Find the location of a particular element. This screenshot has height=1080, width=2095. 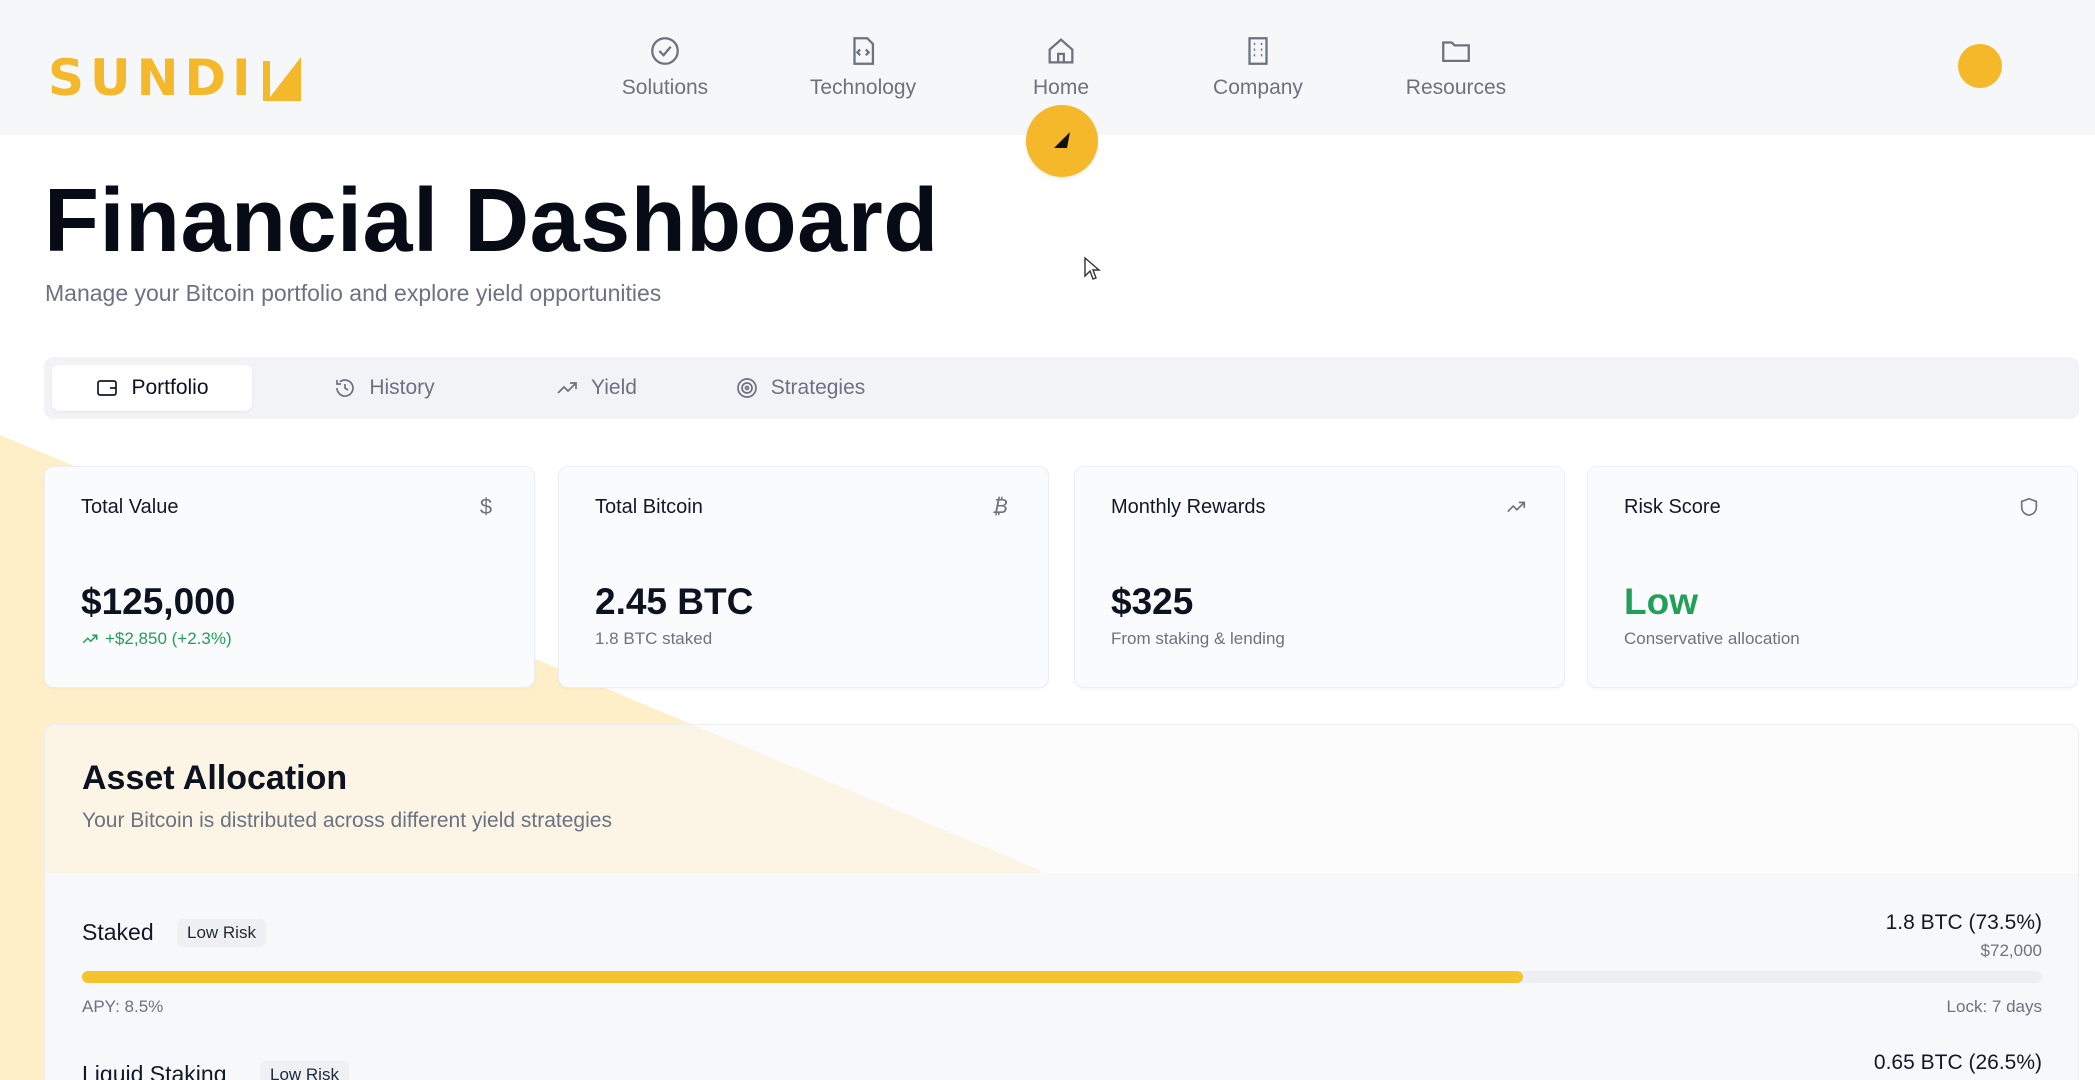

nav-item-resources: Resources is located at coordinates (1456, 67).